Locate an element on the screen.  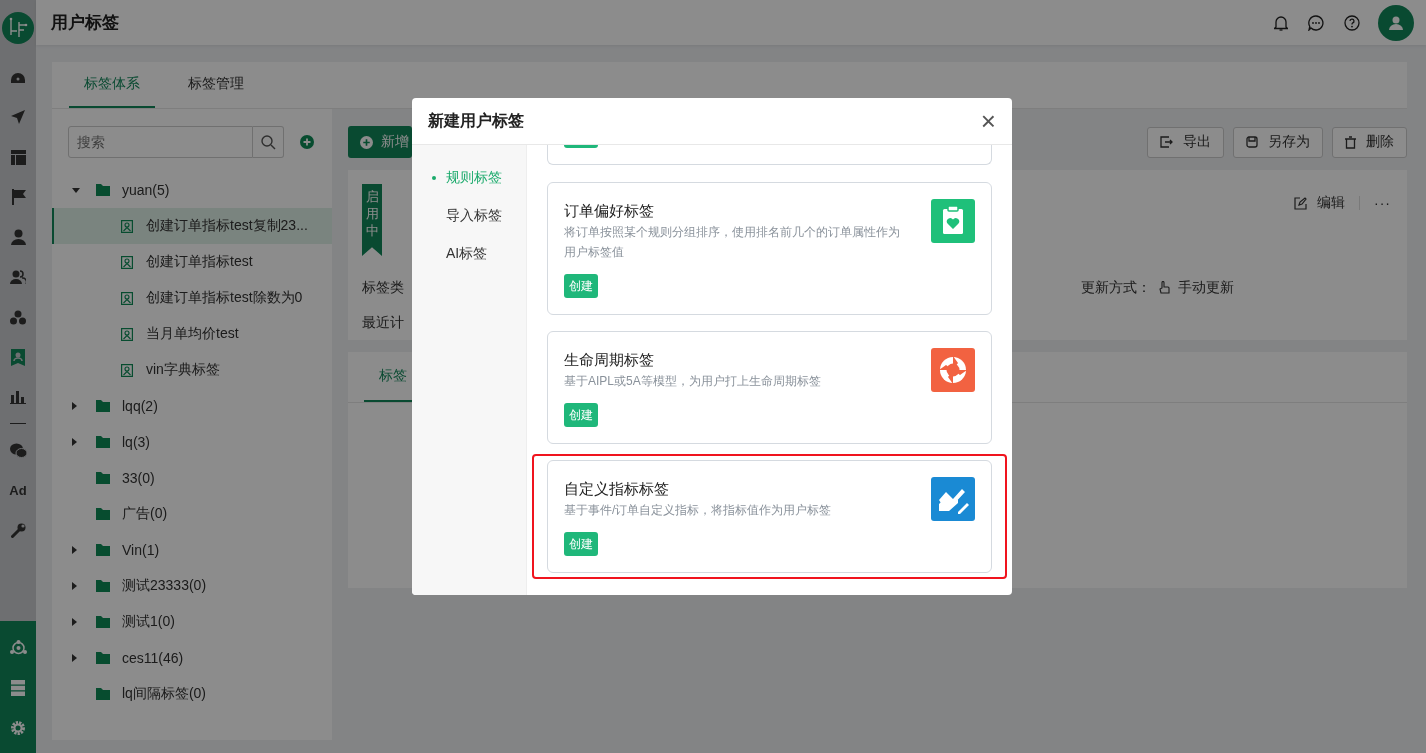
card-description: 基于AIPL或5A等模型，为用户打上生命周期标签 is located at coordinates (692, 381).